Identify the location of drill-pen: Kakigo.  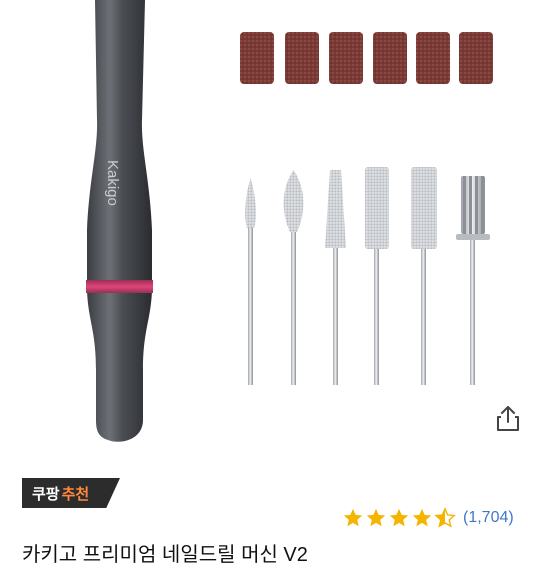
(119, 221).